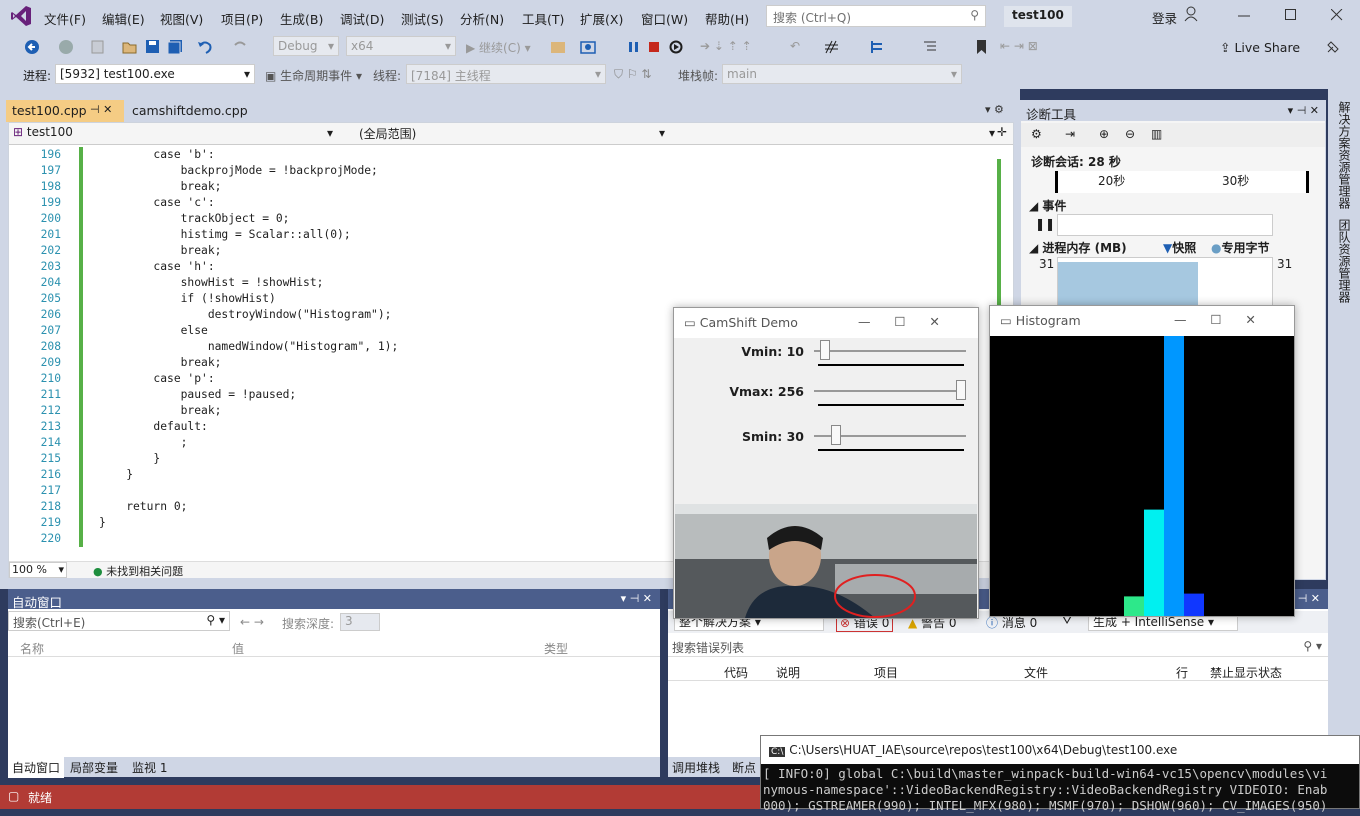 This screenshot has height=816, width=1360. I want to click on hex-display-icon, so click(832, 47).